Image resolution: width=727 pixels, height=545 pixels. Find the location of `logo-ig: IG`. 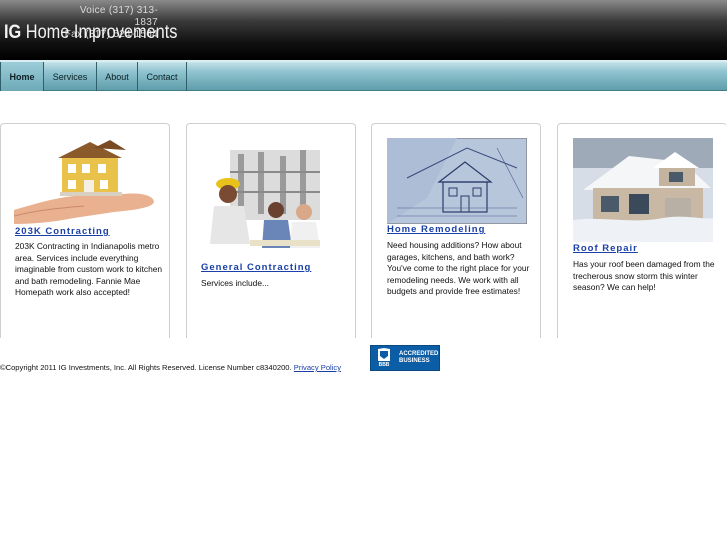

logo-ig: IG is located at coordinates (13, 32).